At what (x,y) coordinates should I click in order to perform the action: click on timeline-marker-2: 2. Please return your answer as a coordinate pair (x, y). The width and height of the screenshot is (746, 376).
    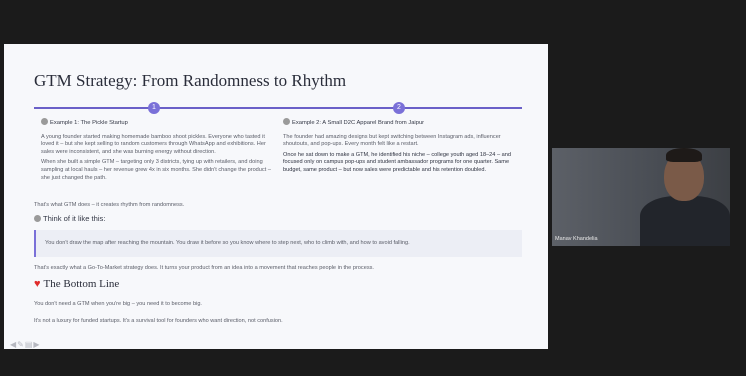
    Looking at the image, I should click on (399, 108).